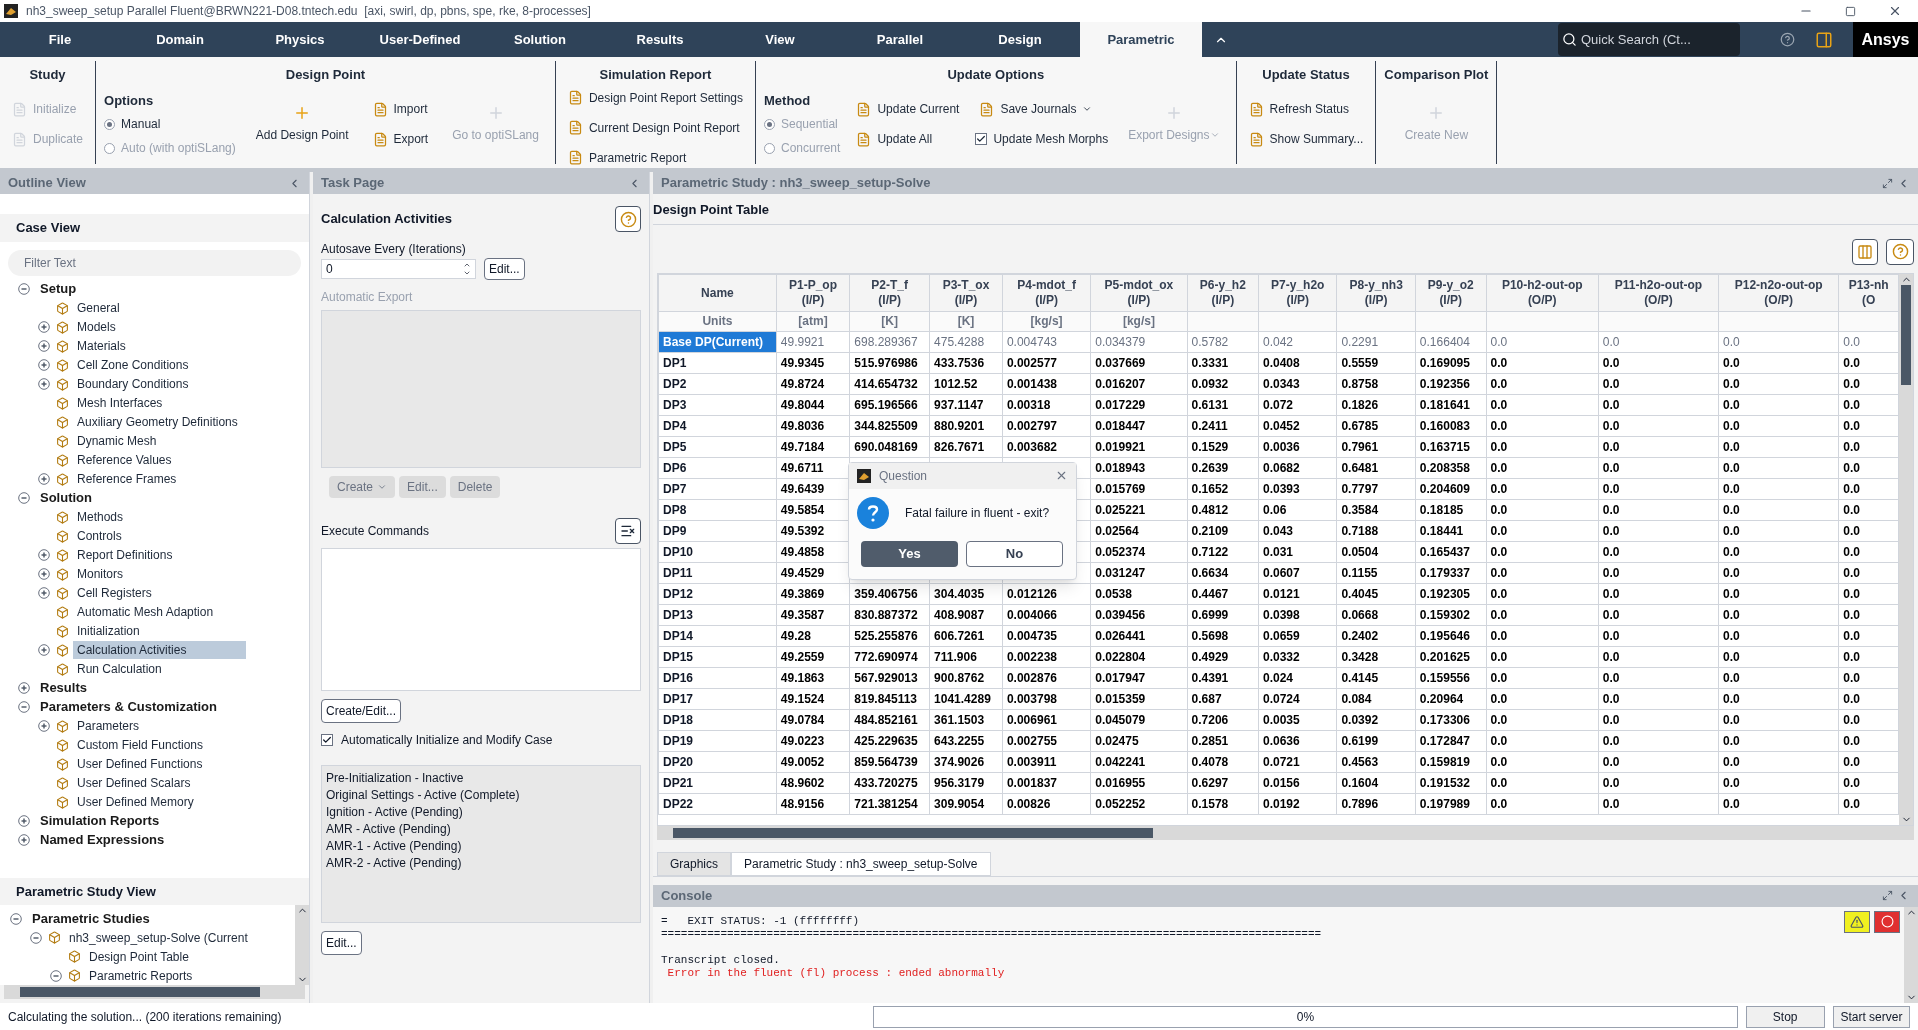  I want to click on row-name-cell: DP16, so click(717, 677).